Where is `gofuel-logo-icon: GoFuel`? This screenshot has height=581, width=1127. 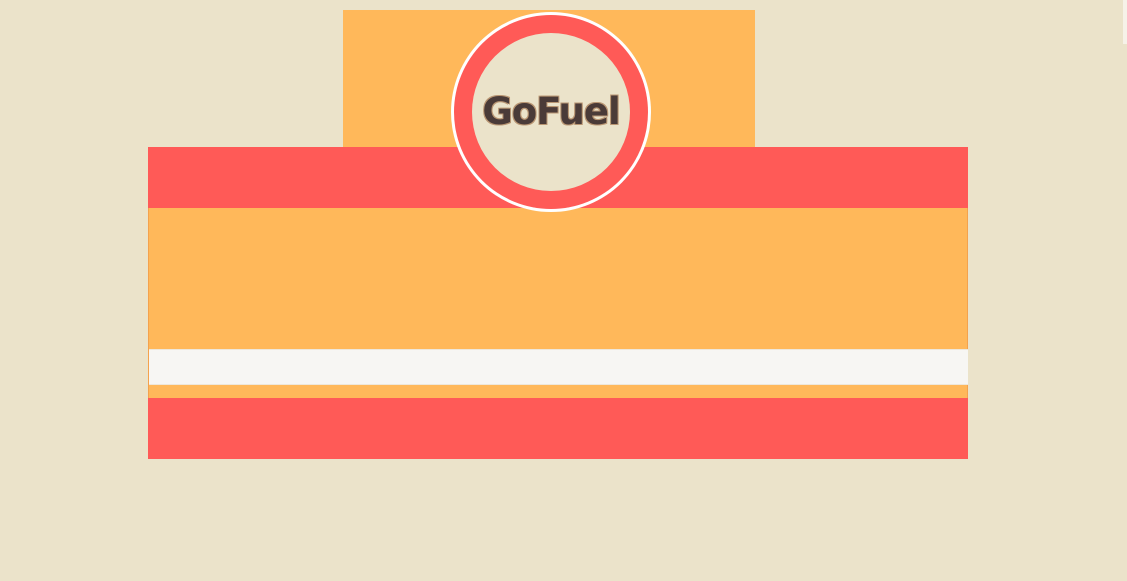 gofuel-logo-icon: GoFuel is located at coordinates (551, 112).